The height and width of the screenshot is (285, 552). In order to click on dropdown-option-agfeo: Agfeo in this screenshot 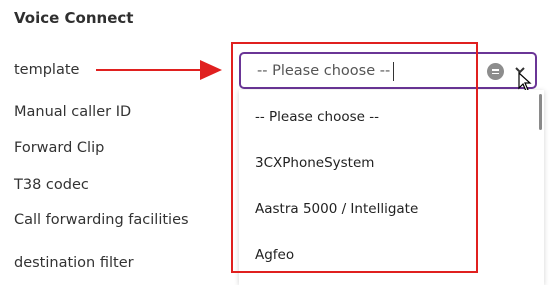, I will do `click(274, 255)`.